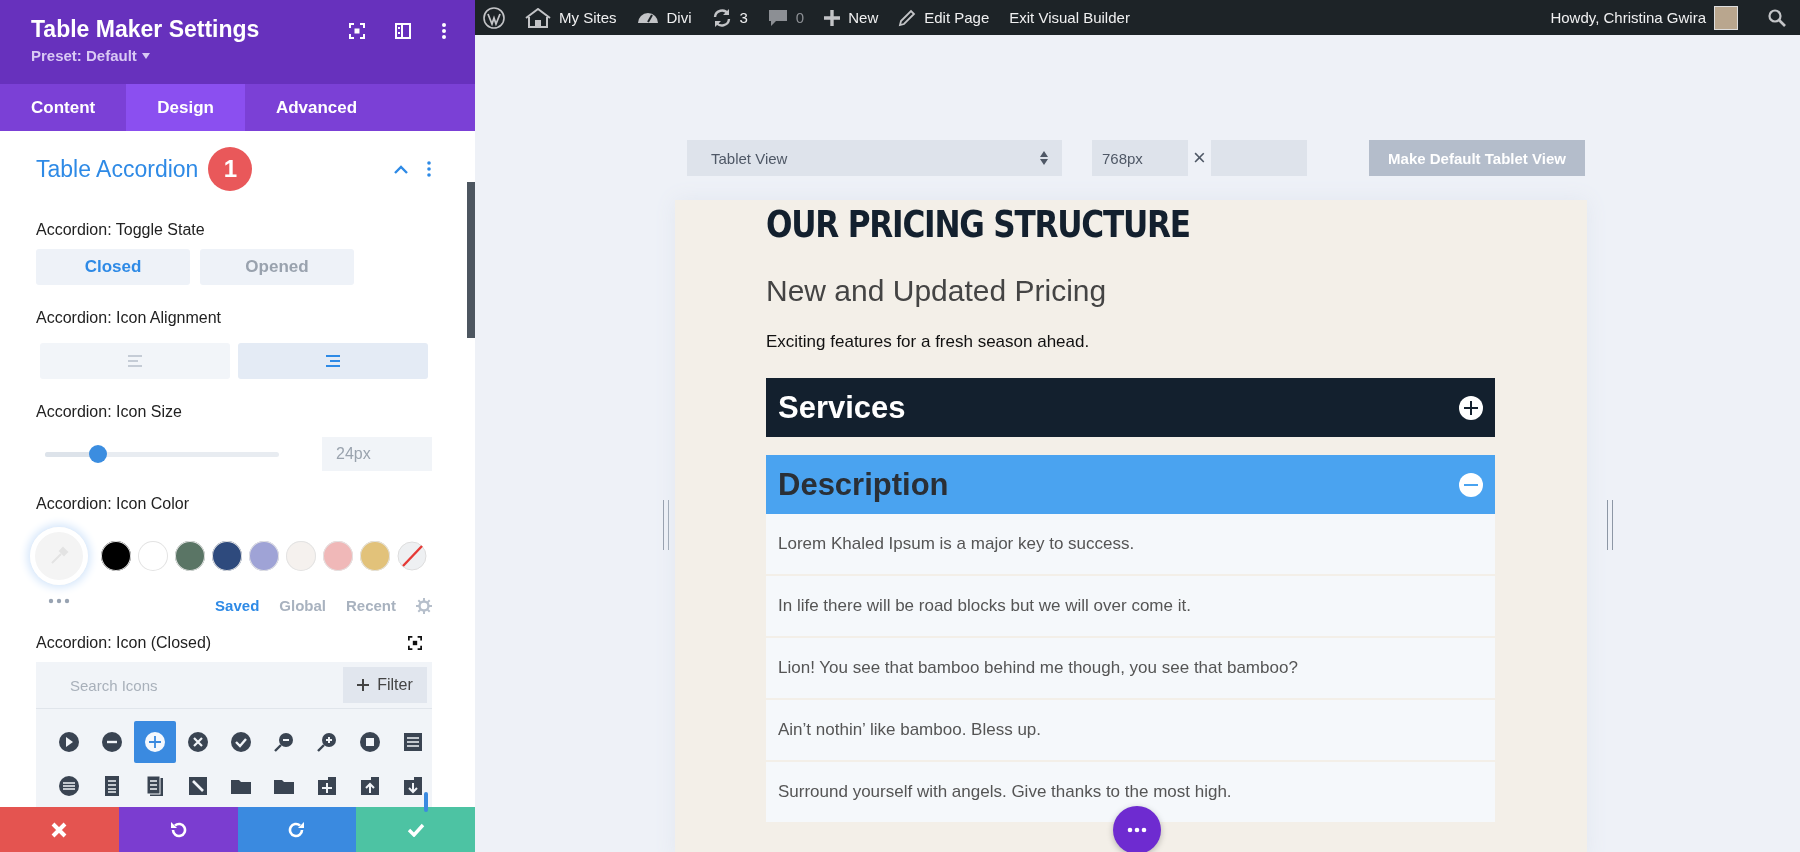 The width and height of the screenshot is (1800, 852). Describe the element at coordinates (1777, 17) in the screenshot. I see `search-icon` at that location.